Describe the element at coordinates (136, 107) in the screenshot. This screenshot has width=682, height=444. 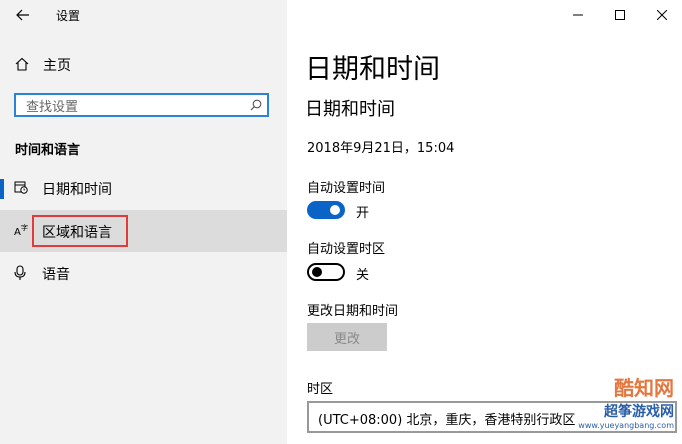
I see `search-input` at that location.